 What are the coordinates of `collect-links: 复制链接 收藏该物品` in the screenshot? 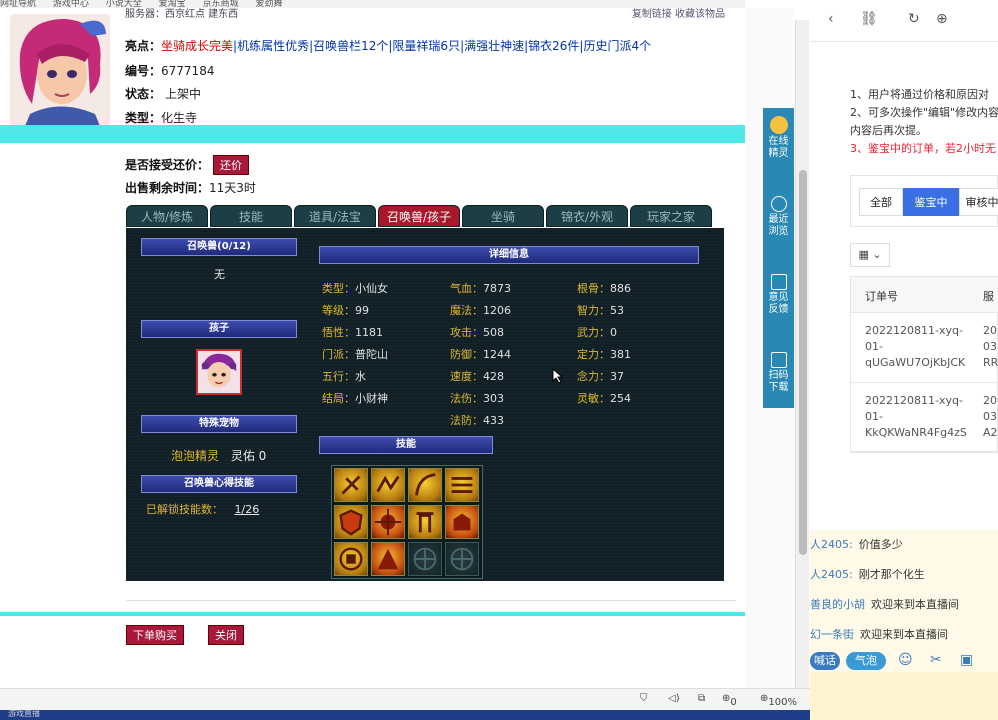 It's located at (678, 13).